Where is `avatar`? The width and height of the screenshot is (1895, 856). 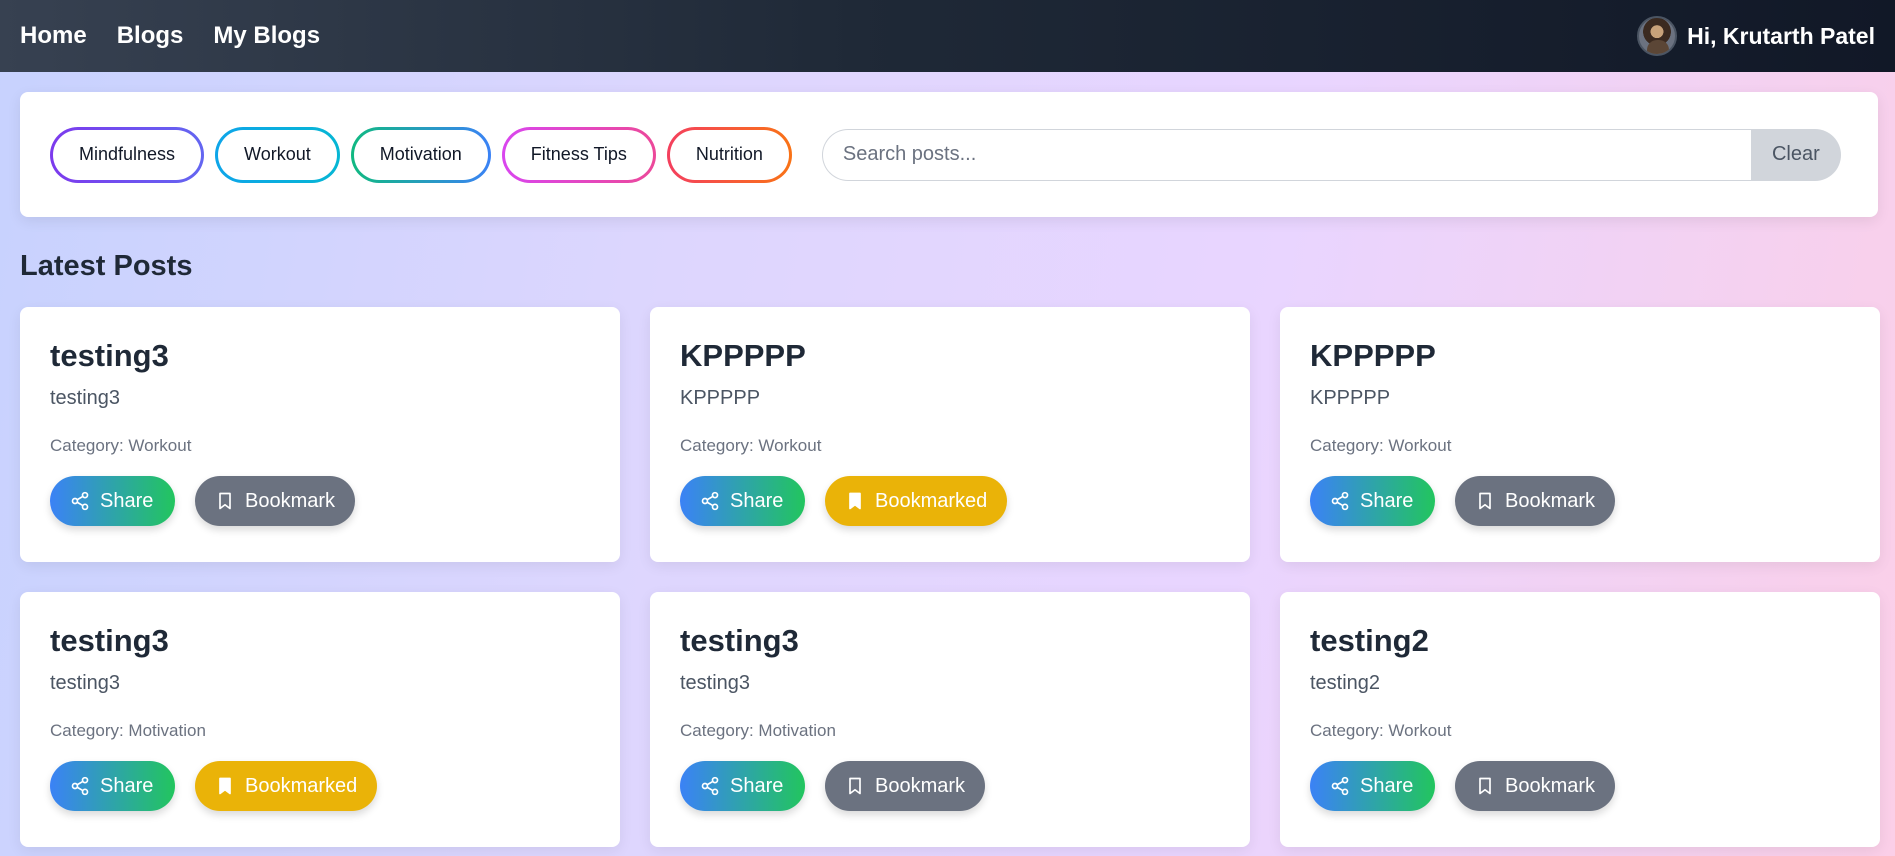
avatar is located at coordinates (1657, 36).